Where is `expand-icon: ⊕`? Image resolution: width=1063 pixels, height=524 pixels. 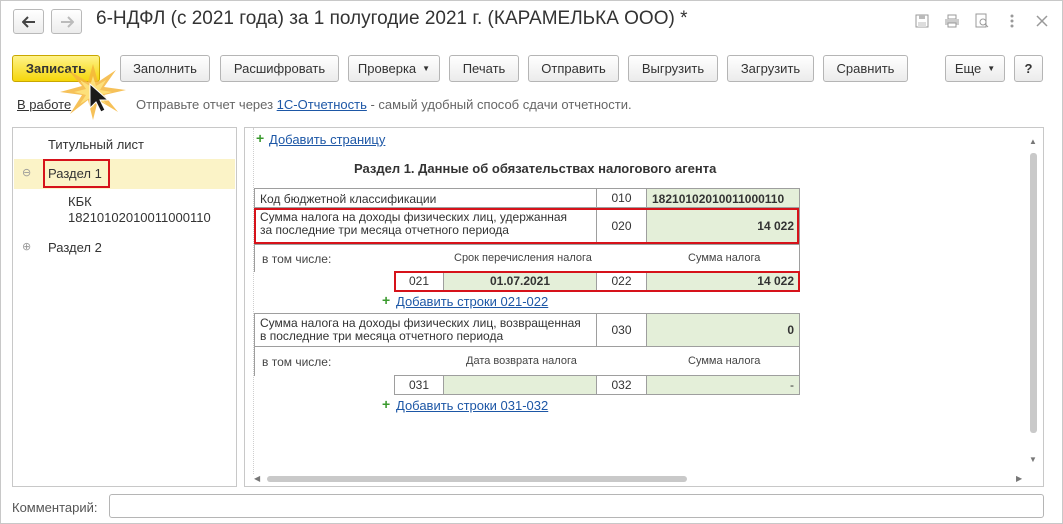
expand-icon: ⊕ is located at coordinates (26, 246).